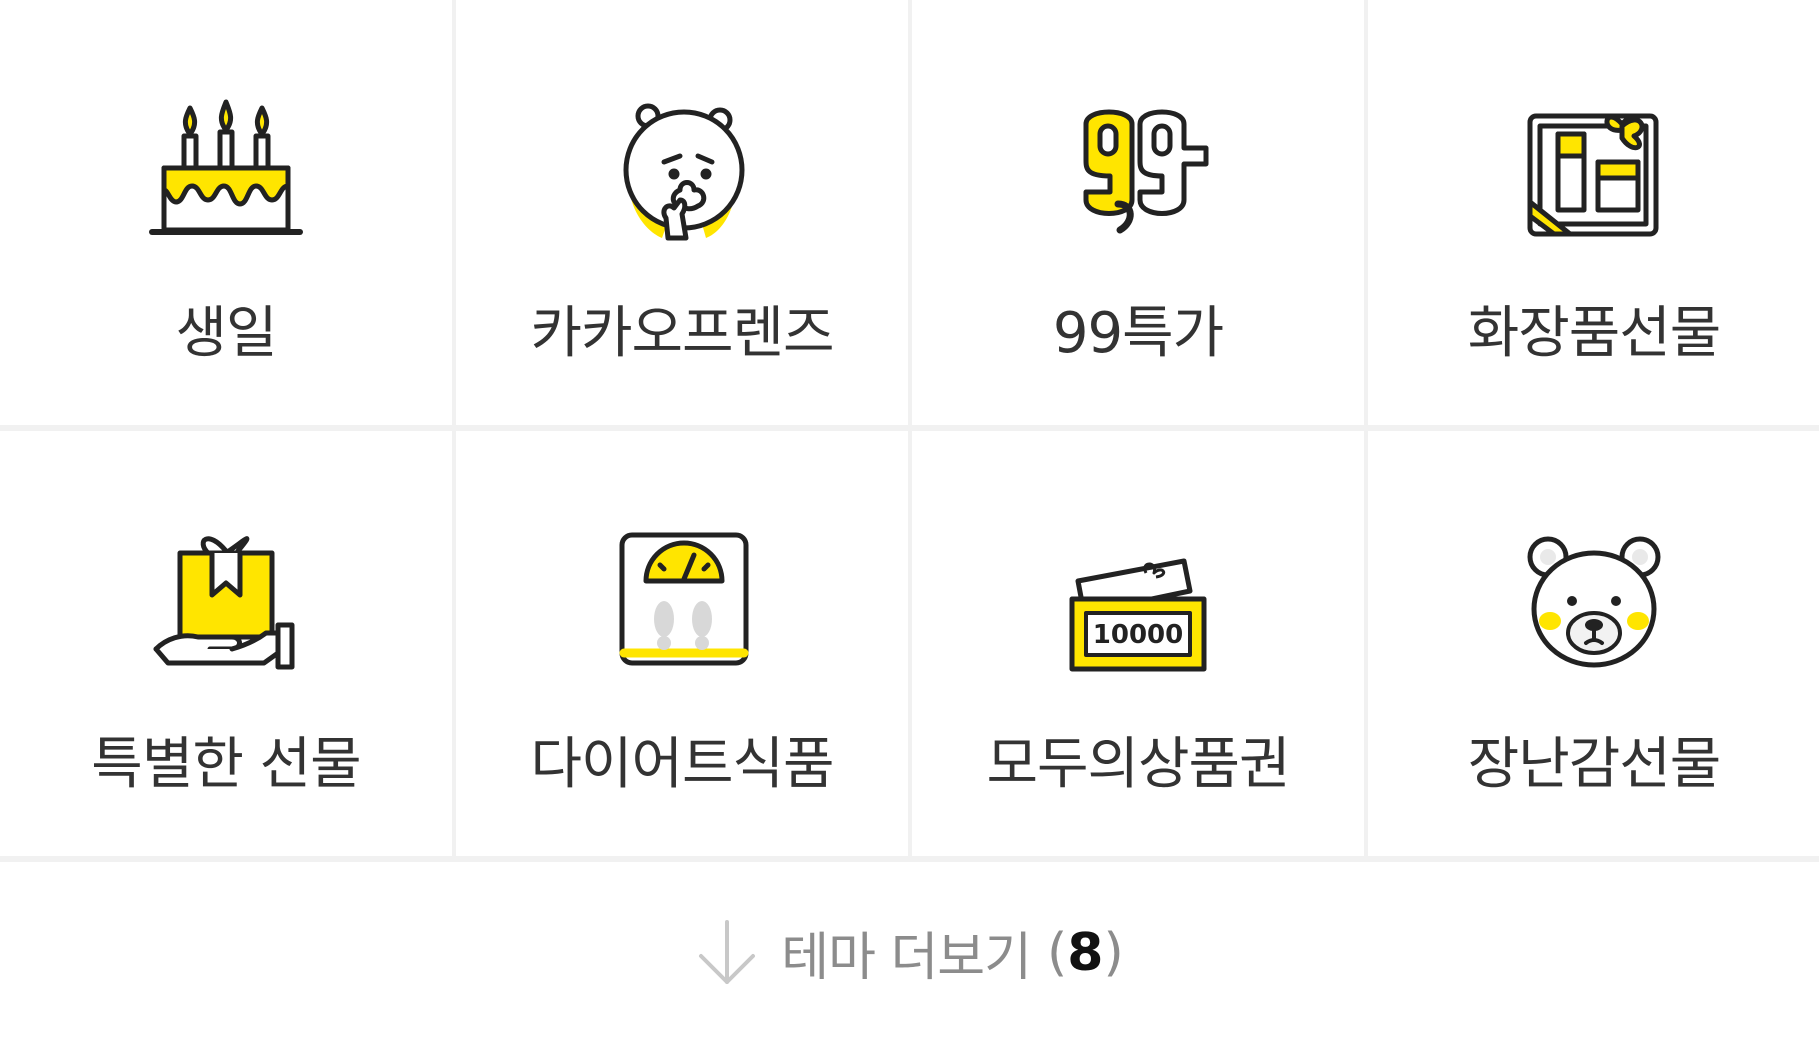 The width and height of the screenshot is (1819, 1043). What do you see at coordinates (682, 601) in the screenshot?
I see `scale-icon` at bounding box center [682, 601].